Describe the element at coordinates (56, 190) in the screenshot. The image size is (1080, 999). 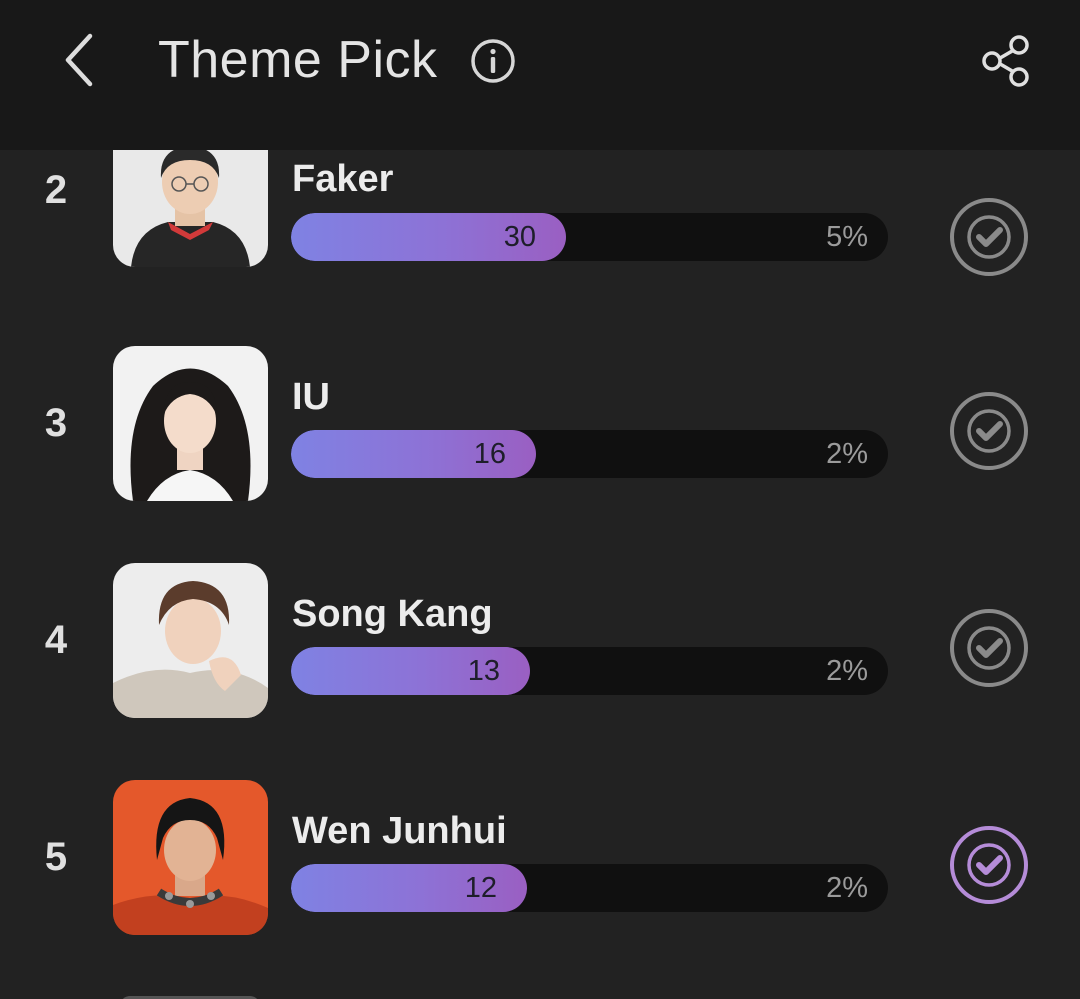
I see `rank-number: 2` at that location.